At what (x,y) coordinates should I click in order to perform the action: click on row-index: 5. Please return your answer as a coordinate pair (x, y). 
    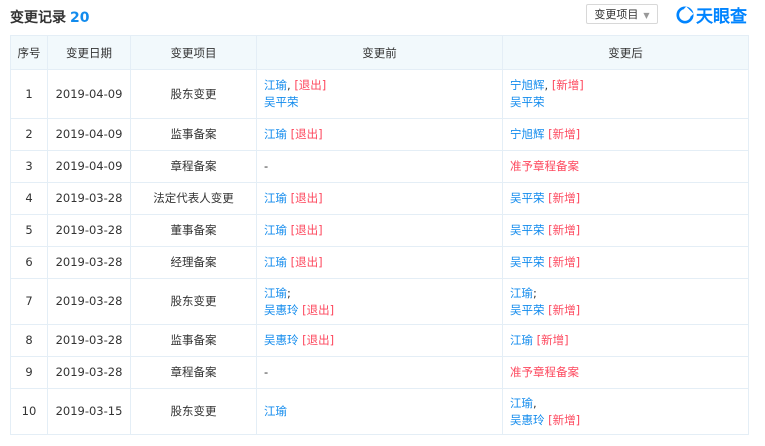
    Looking at the image, I should click on (29, 230).